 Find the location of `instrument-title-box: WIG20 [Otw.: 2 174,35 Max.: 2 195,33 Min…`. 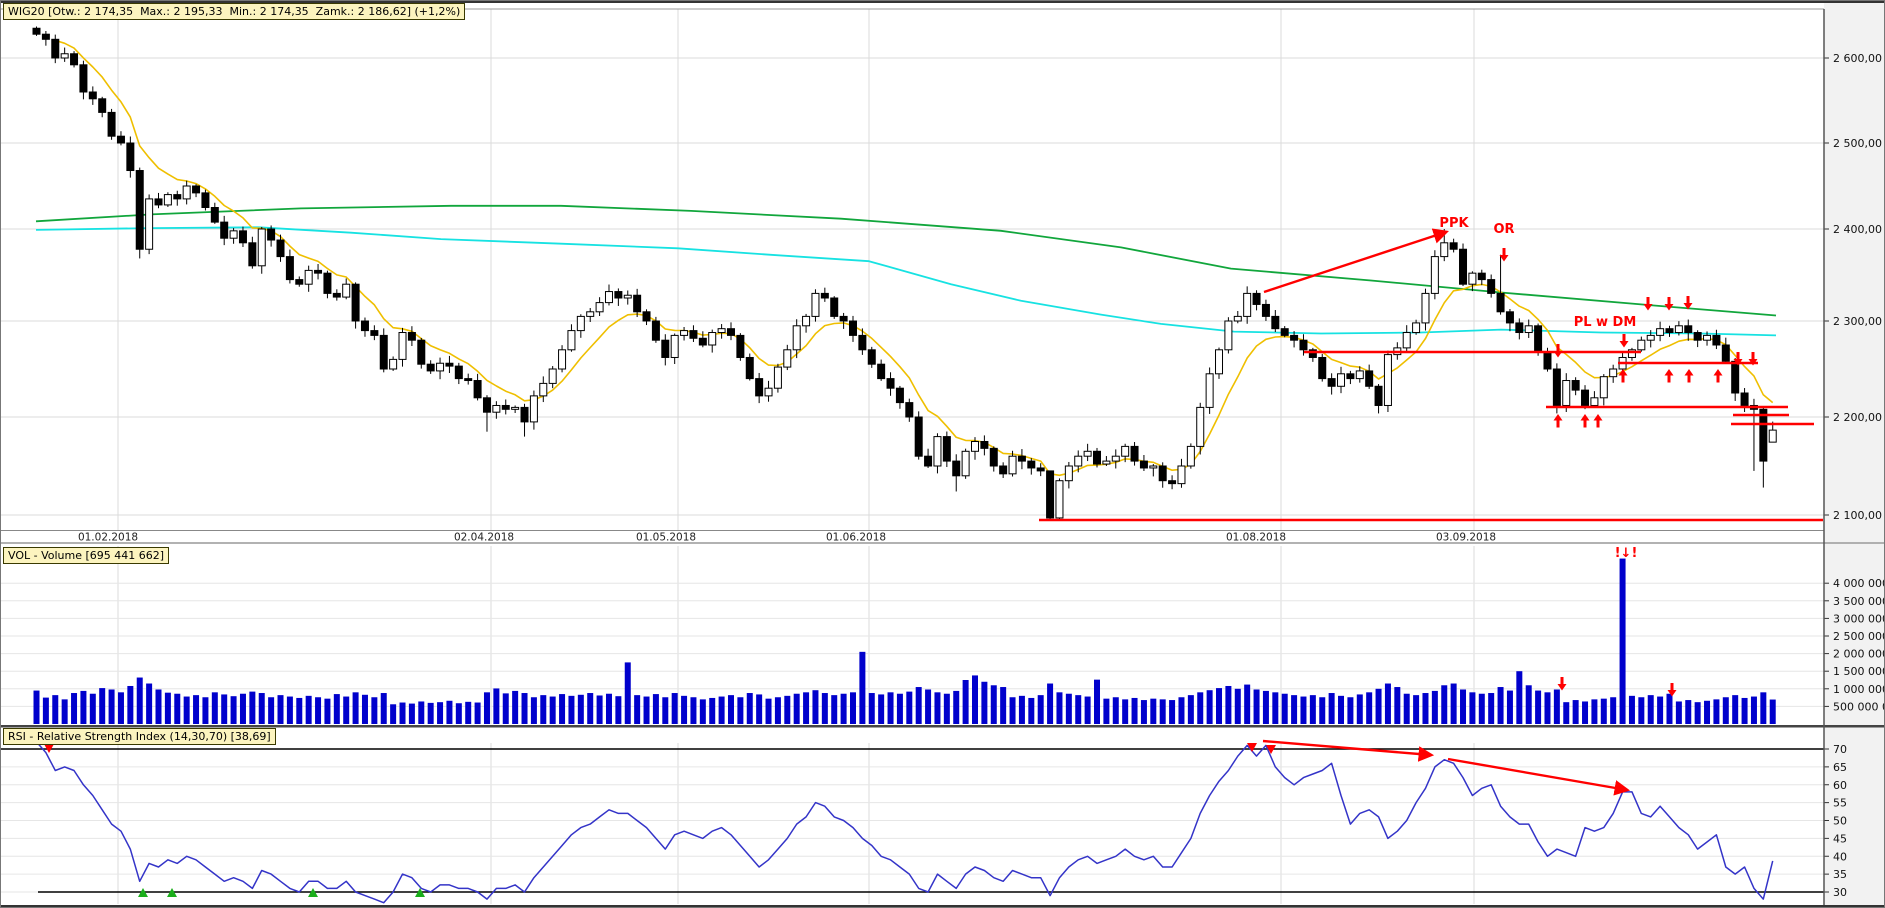

instrument-title-box: WIG20 [Otw.: 2 174,35 Max.: 2 195,33 Min… is located at coordinates (234, 11).